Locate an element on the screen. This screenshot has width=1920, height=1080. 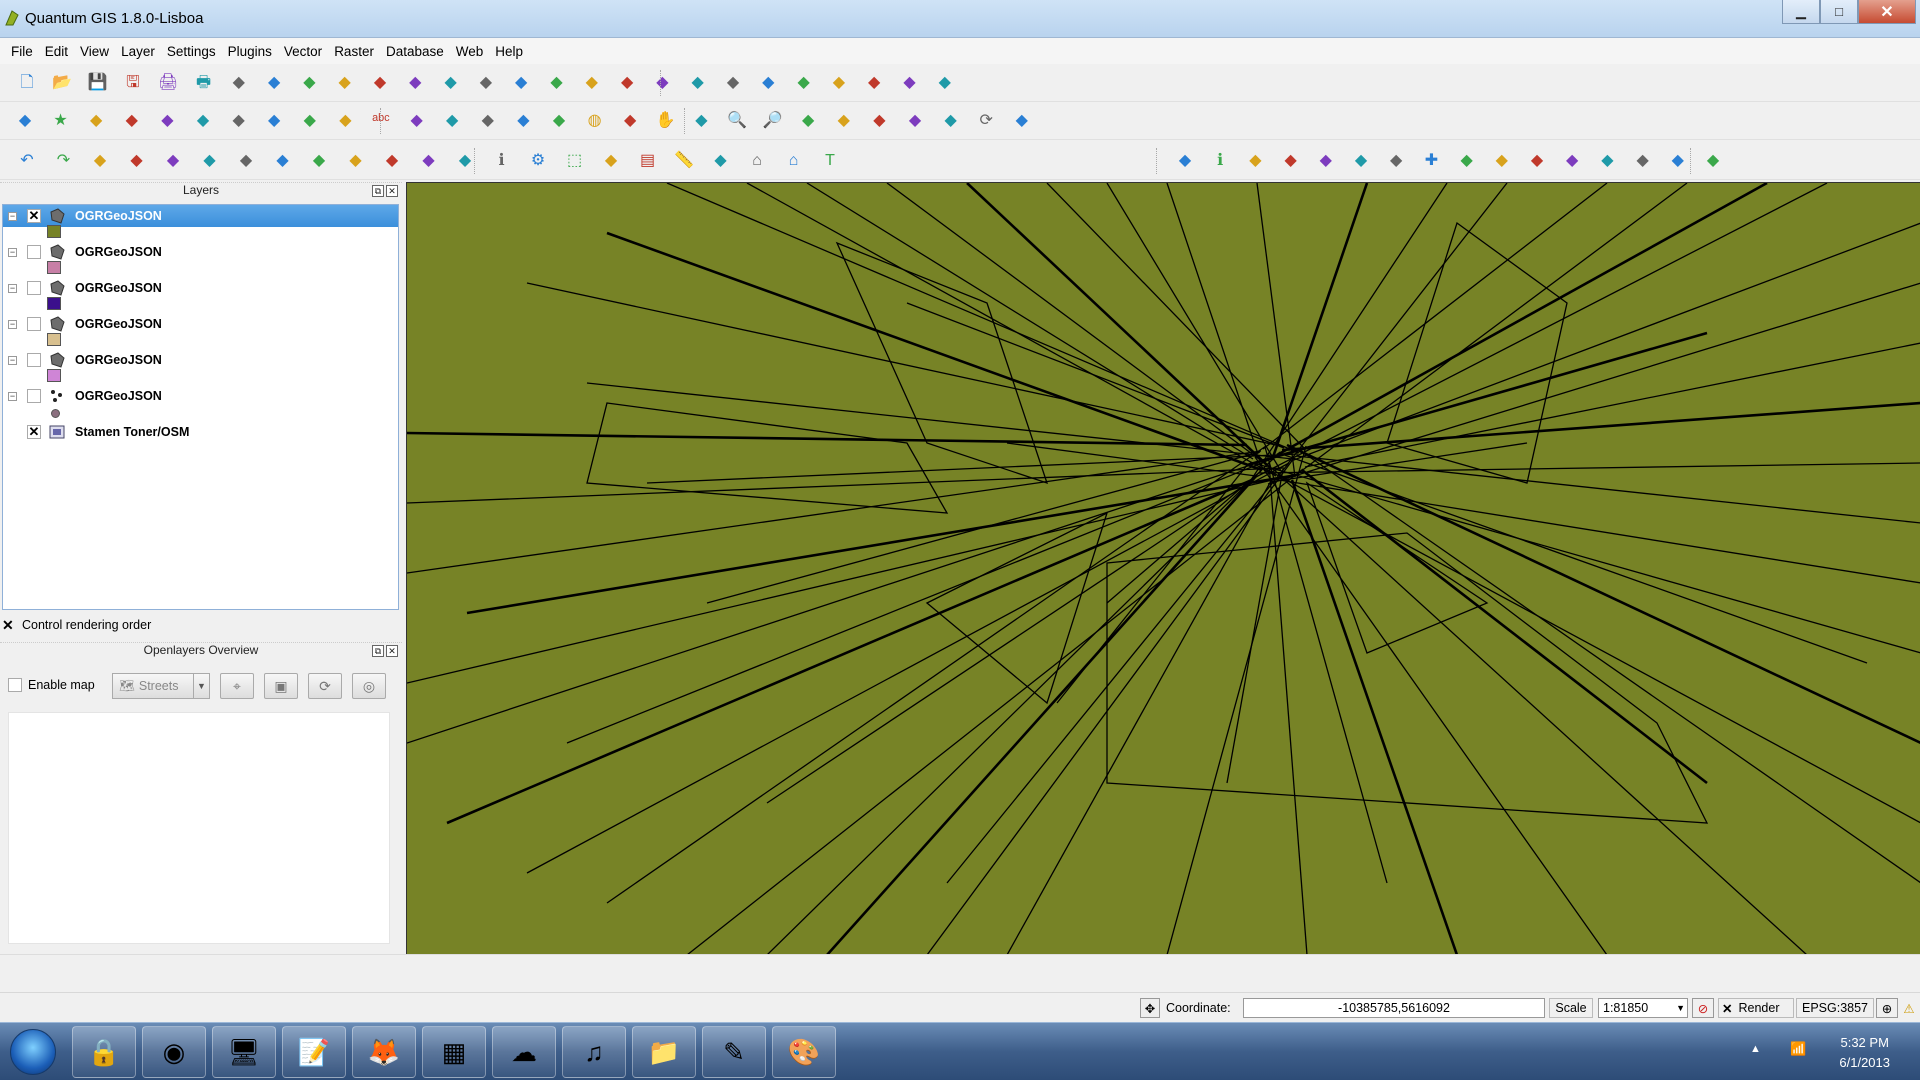
settings-icon: ⚙ is located at coordinates (538, 161).